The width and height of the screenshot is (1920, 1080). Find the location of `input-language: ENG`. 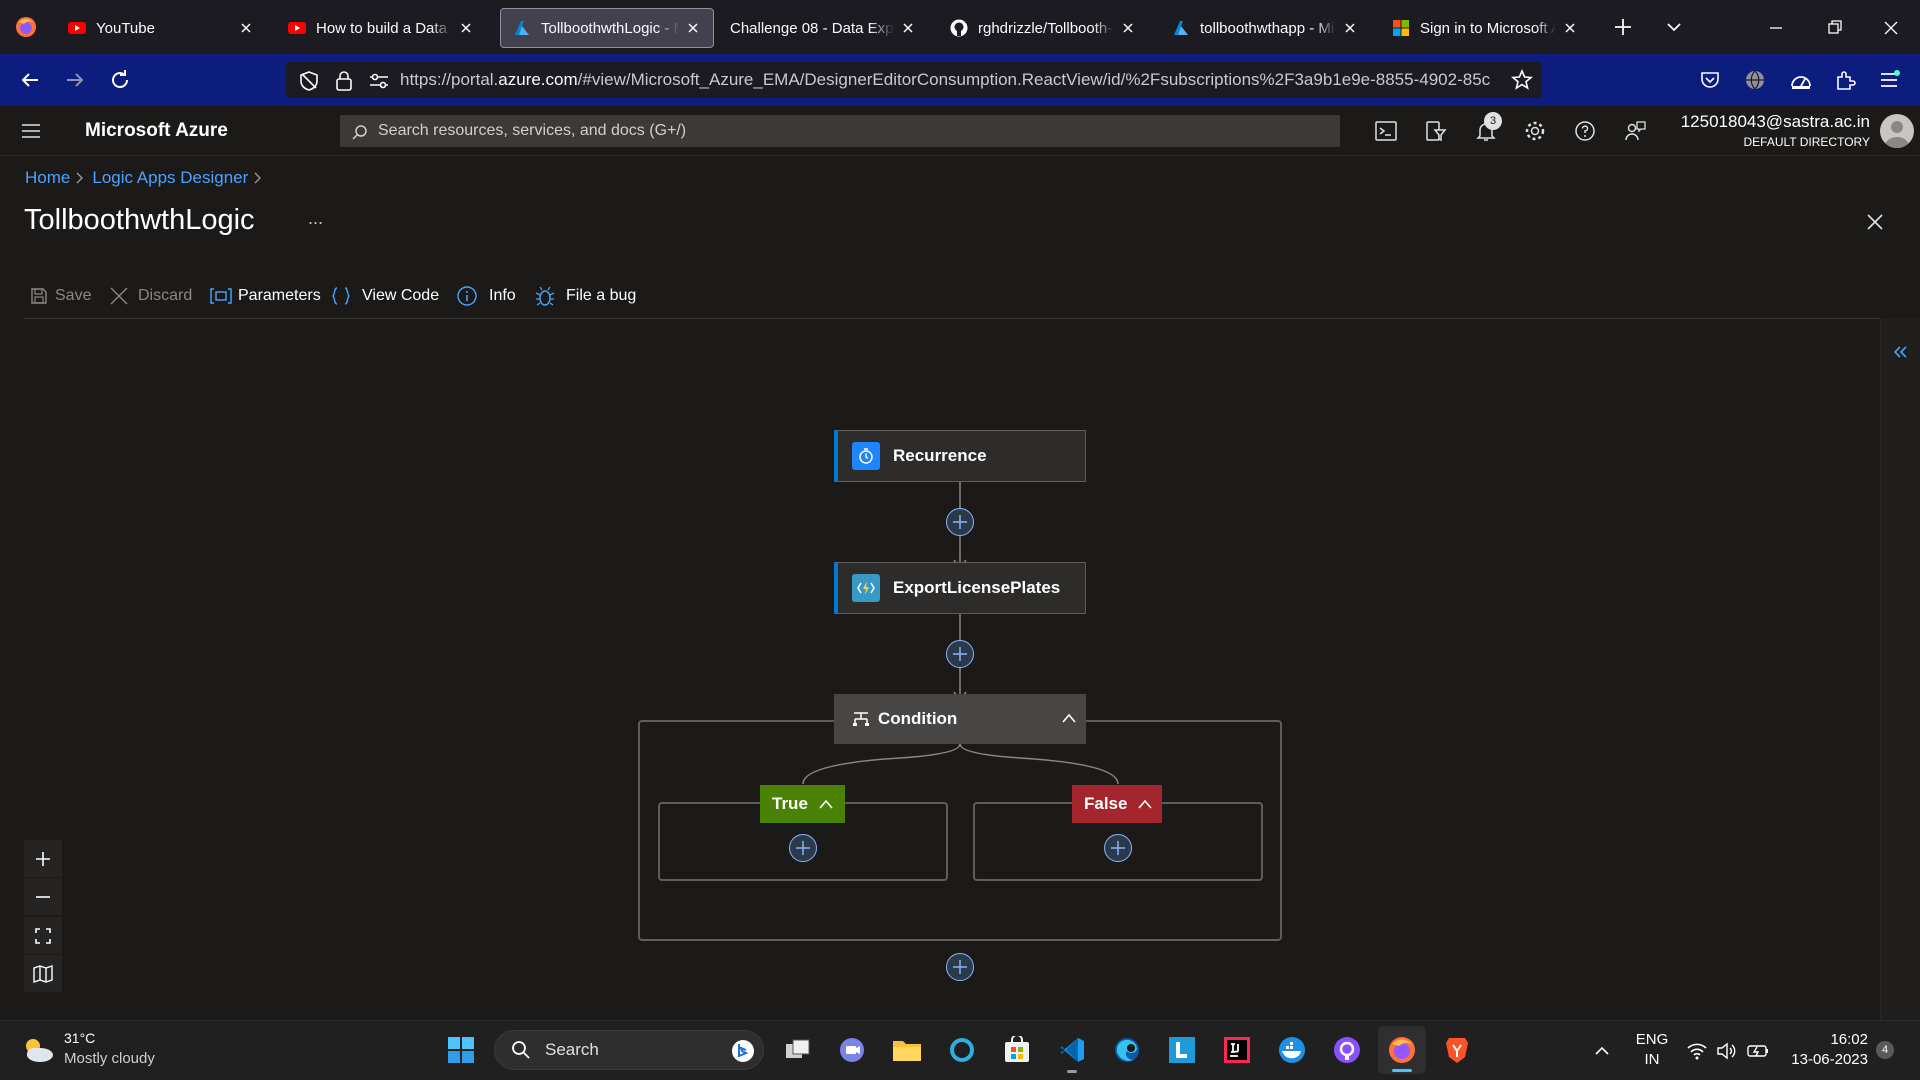

input-language: ENG is located at coordinates (1652, 1039).